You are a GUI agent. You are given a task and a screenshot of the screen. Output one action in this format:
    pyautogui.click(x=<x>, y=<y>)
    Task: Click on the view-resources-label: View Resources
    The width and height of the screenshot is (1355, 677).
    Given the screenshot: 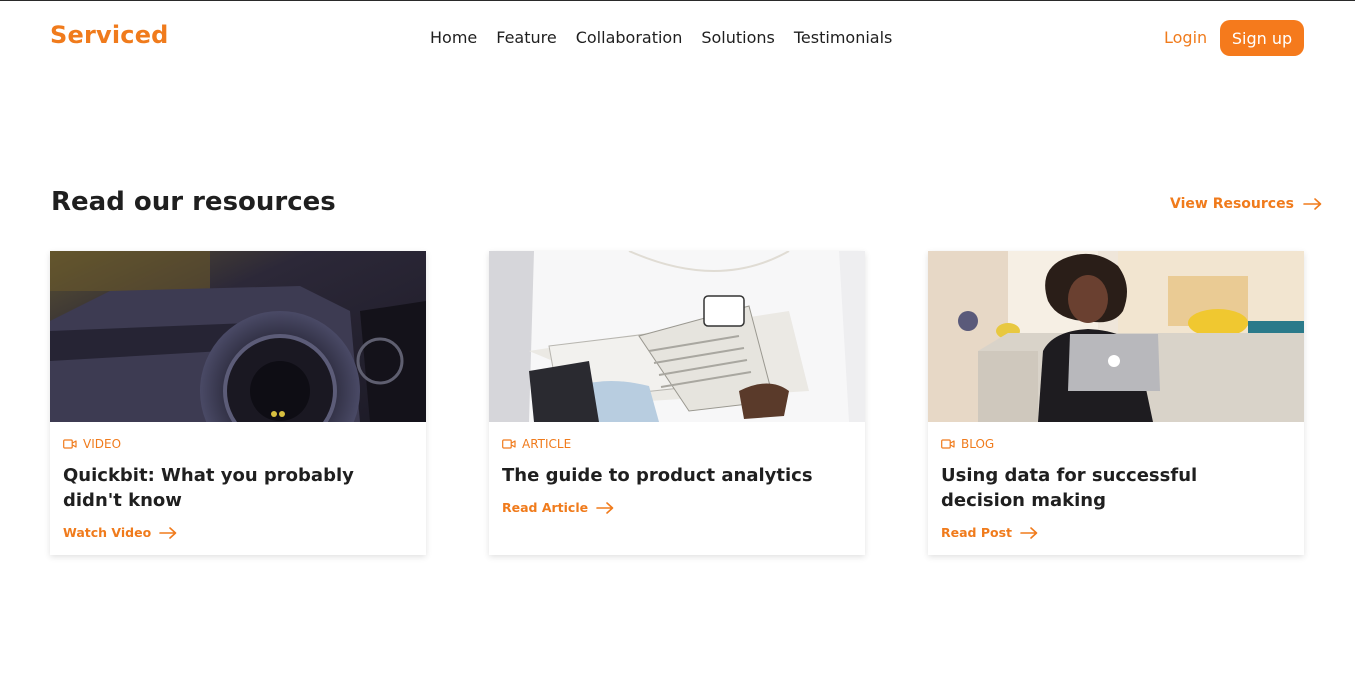 What is the action you would take?
    pyautogui.click(x=1232, y=204)
    